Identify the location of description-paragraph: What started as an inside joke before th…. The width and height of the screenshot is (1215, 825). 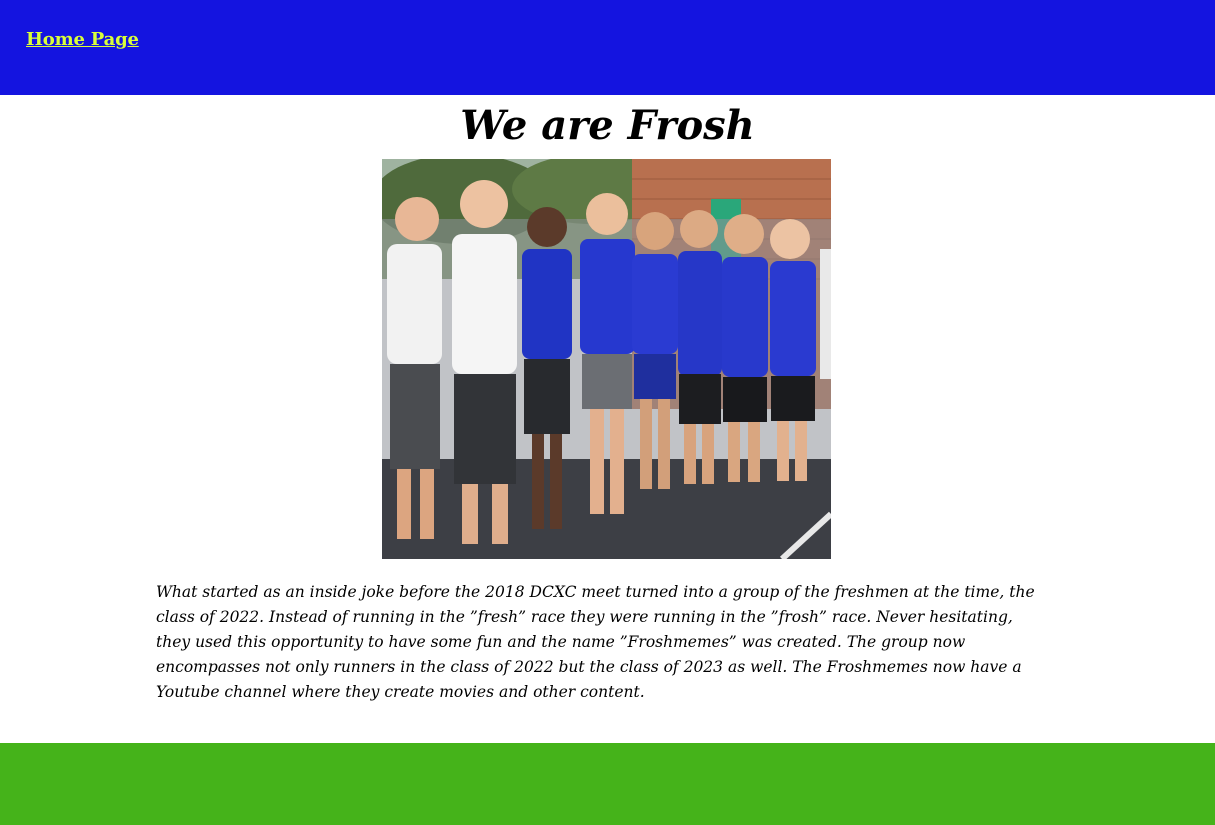
(595, 642).